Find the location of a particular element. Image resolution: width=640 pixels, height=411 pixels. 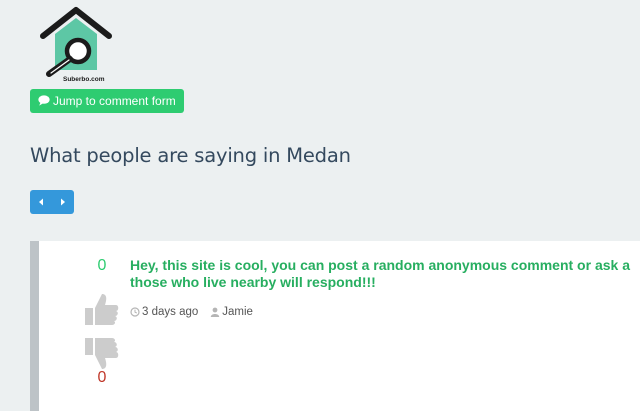

user-icon is located at coordinates (215, 312).